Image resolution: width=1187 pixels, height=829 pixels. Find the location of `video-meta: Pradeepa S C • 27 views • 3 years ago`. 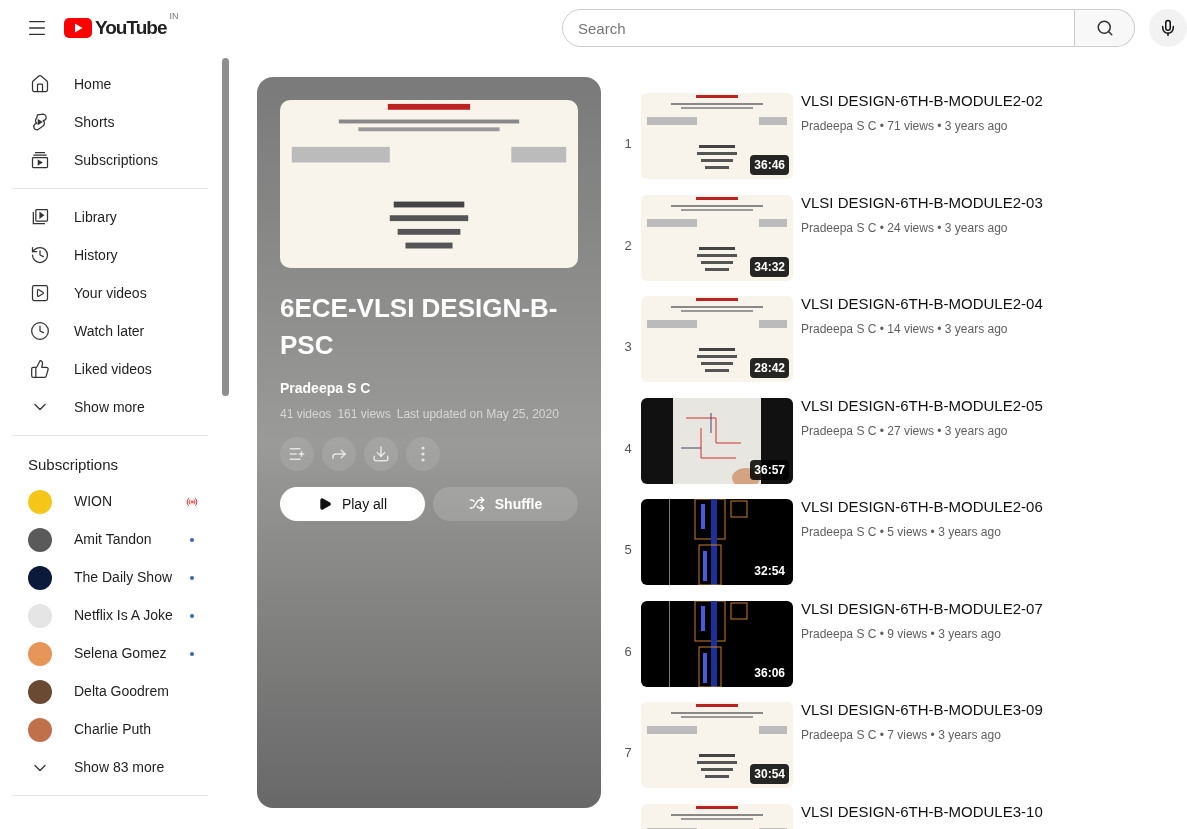

video-meta: Pradeepa S C • 27 views • 3 years ago is located at coordinates (905, 431).